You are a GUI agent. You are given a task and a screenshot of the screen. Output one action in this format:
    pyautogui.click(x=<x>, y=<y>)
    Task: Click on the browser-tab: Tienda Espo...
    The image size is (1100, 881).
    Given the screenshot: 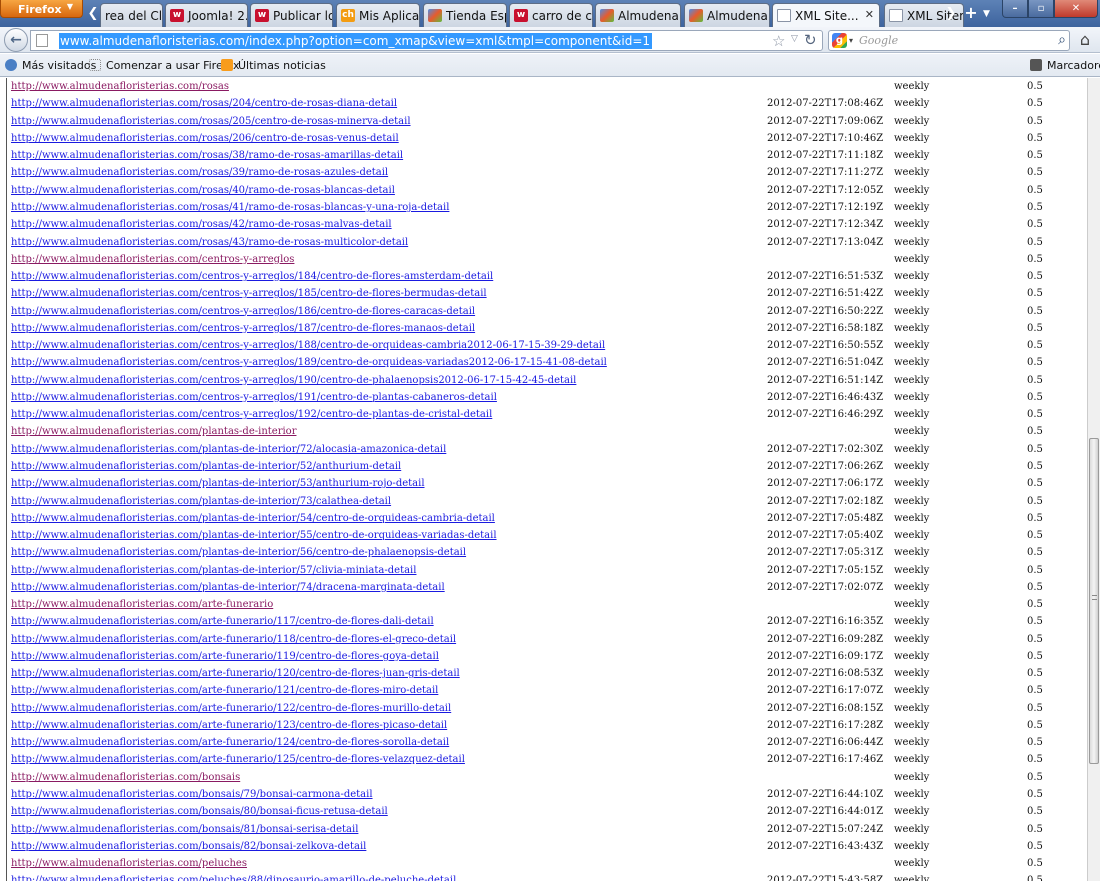 What is the action you would take?
    pyautogui.click(x=465, y=15)
    